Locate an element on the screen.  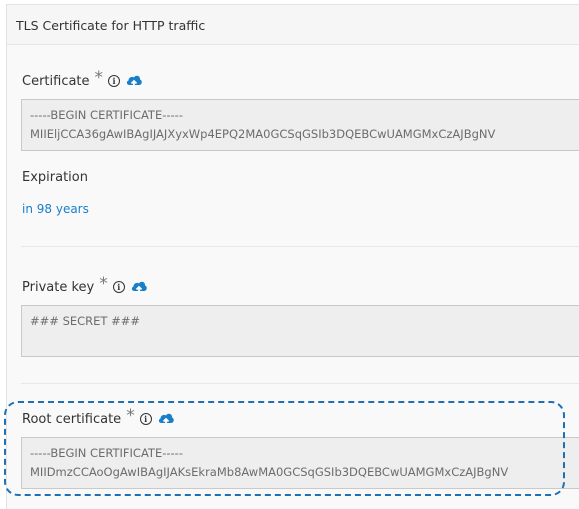
certificate-line-1: -----BEGIN CERTIFICATE----- is located at coordinates (106, 115).